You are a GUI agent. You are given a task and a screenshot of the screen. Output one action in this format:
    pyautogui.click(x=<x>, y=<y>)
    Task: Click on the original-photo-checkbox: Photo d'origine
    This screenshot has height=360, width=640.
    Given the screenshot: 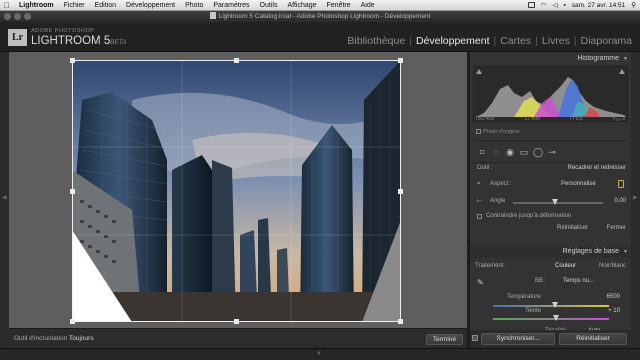 What is the action you would take?
    pyautogui.click(x=498, y=132)
    